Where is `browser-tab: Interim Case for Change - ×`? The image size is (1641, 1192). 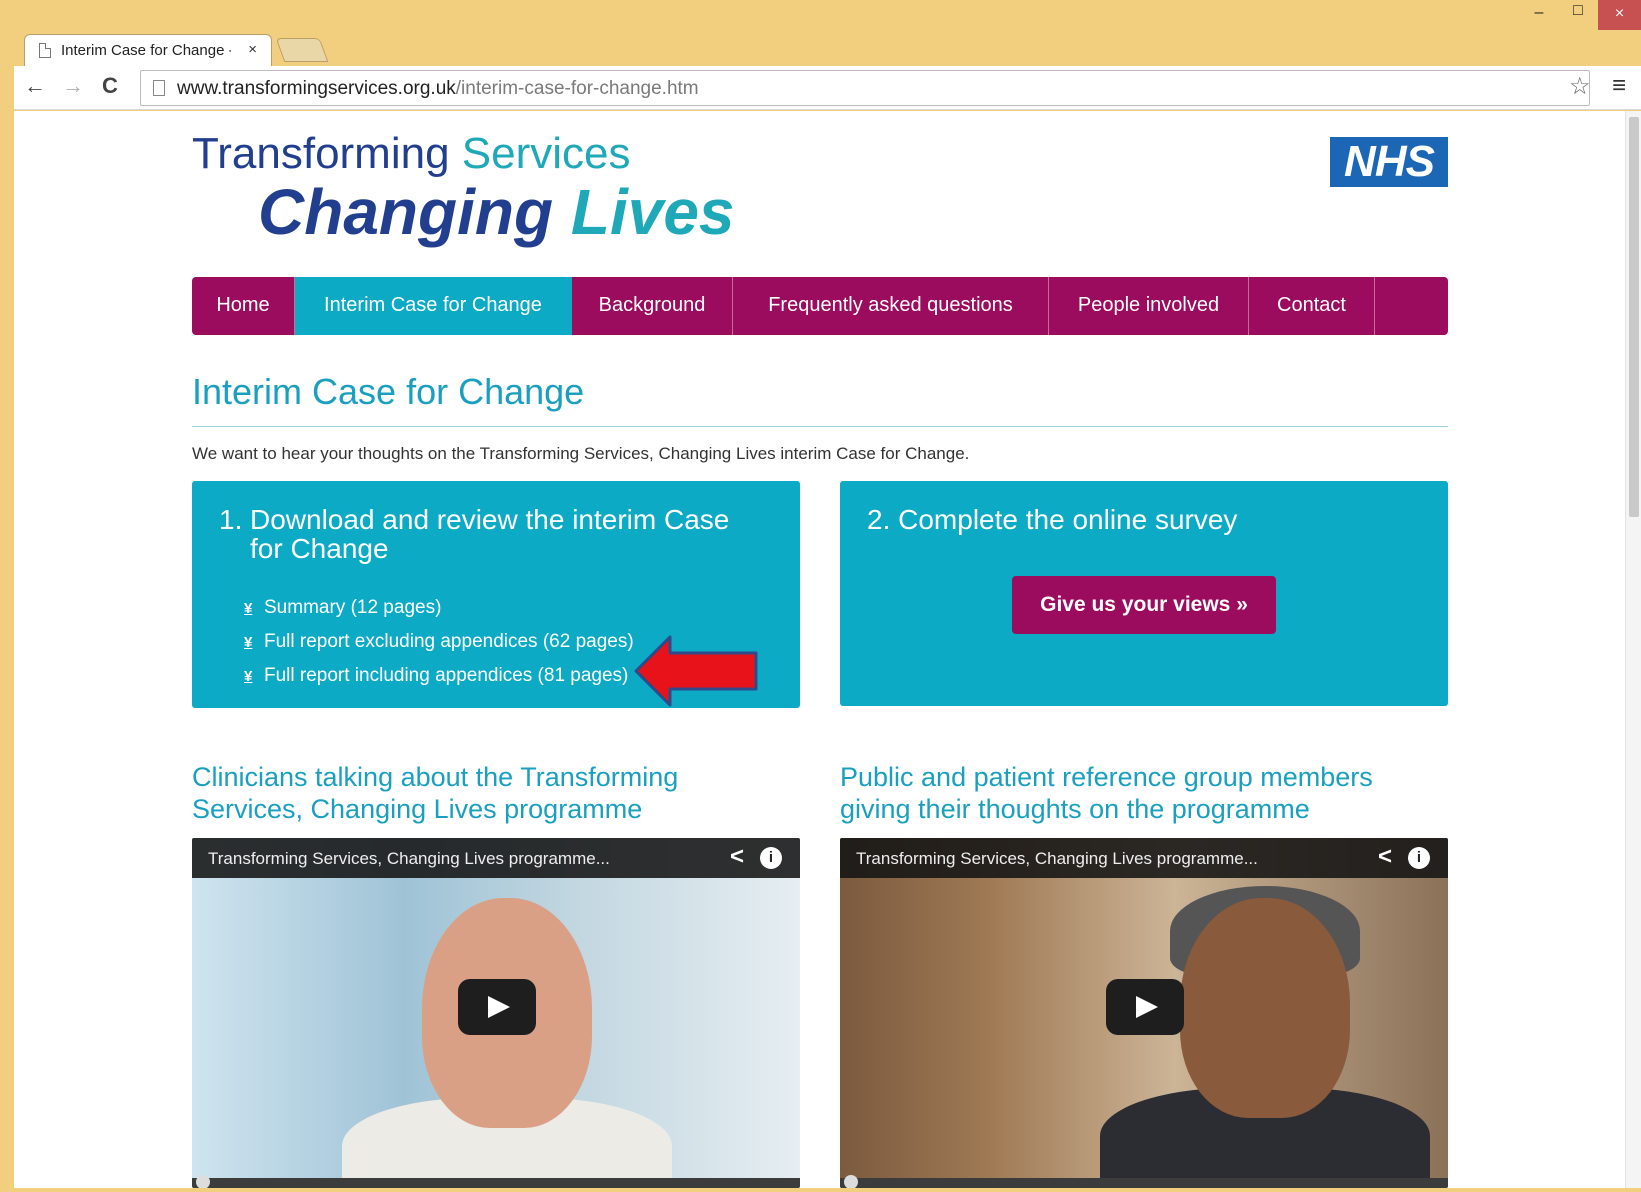
browser-tab: Interim Case for Change - × is located at coordinates (148, 50).